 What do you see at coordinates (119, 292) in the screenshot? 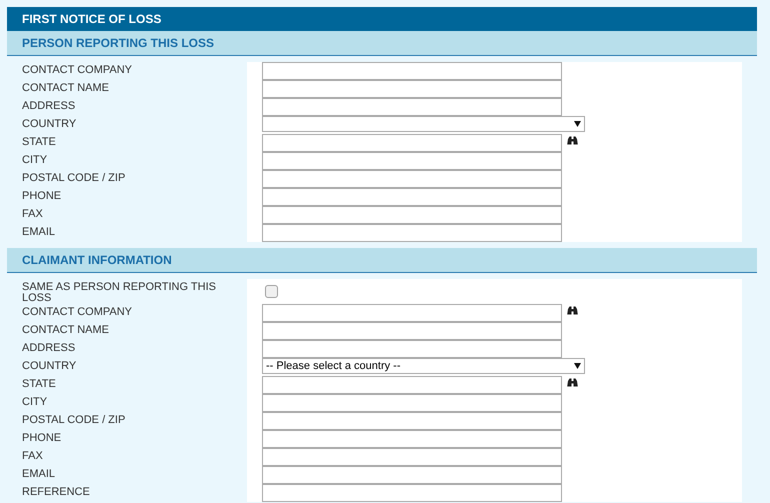
I see `field-label: SAME AS PERSON REPORTING THIS LOSS` at bounding box center [119, 292].